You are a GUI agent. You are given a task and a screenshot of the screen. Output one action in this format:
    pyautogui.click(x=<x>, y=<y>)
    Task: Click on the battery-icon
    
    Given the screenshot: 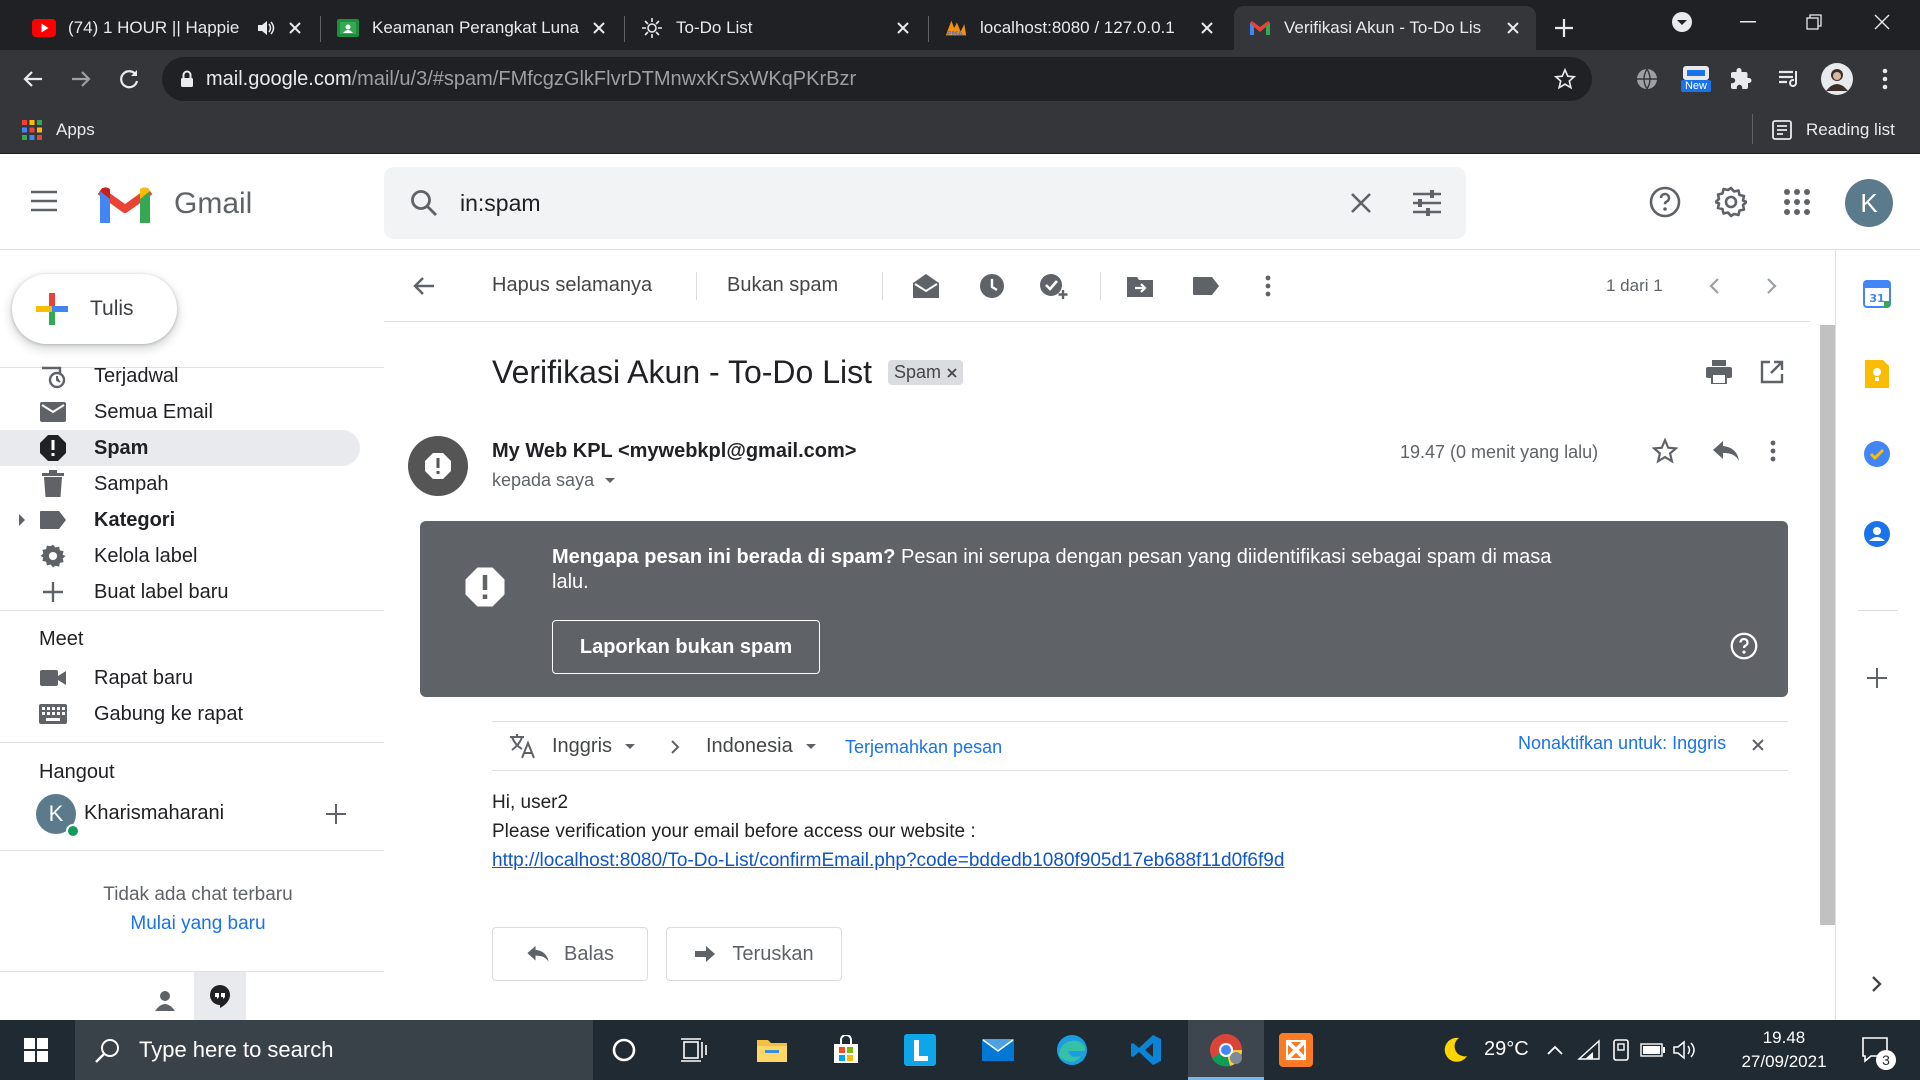 What is the action you would take?
    pyautogui.click(x=1653, y=1050)
    